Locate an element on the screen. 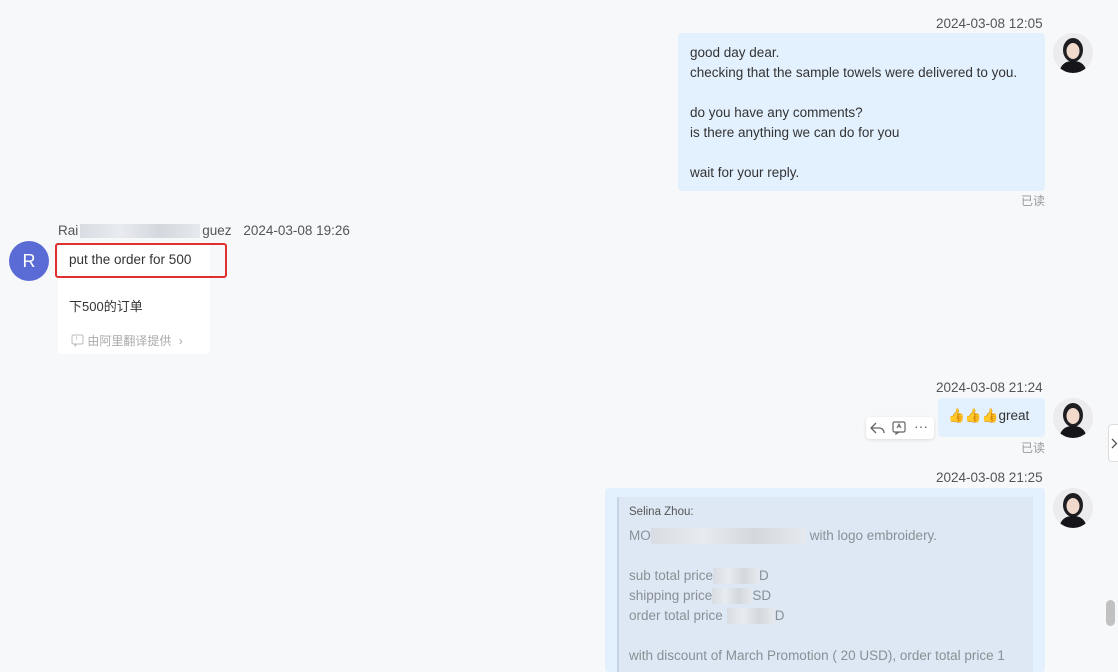 This screenshot has width=1118, height=672. message-line: wait for your reply. is located at coordinates (745, 172).